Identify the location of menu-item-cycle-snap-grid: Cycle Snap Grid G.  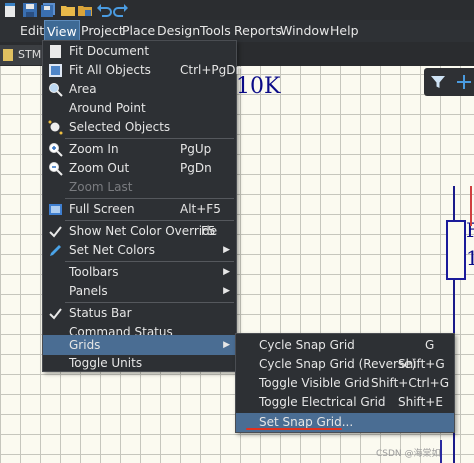
(345, 345).